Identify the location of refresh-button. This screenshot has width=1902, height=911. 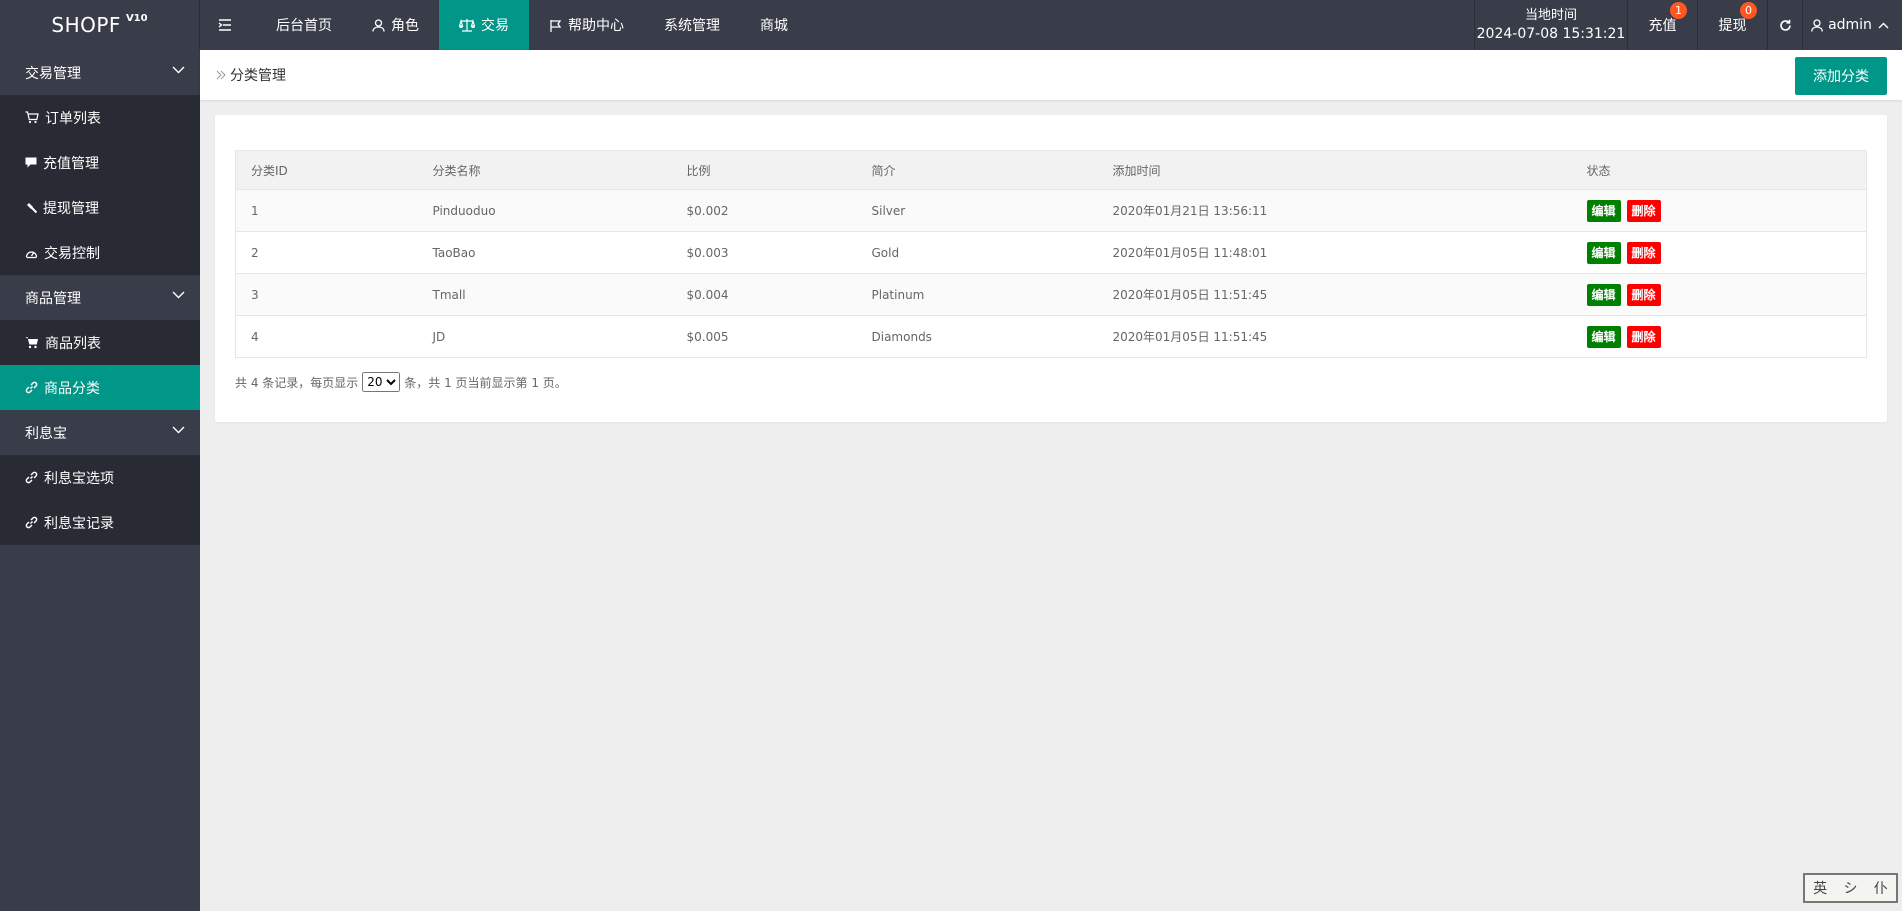
(1784, 25).